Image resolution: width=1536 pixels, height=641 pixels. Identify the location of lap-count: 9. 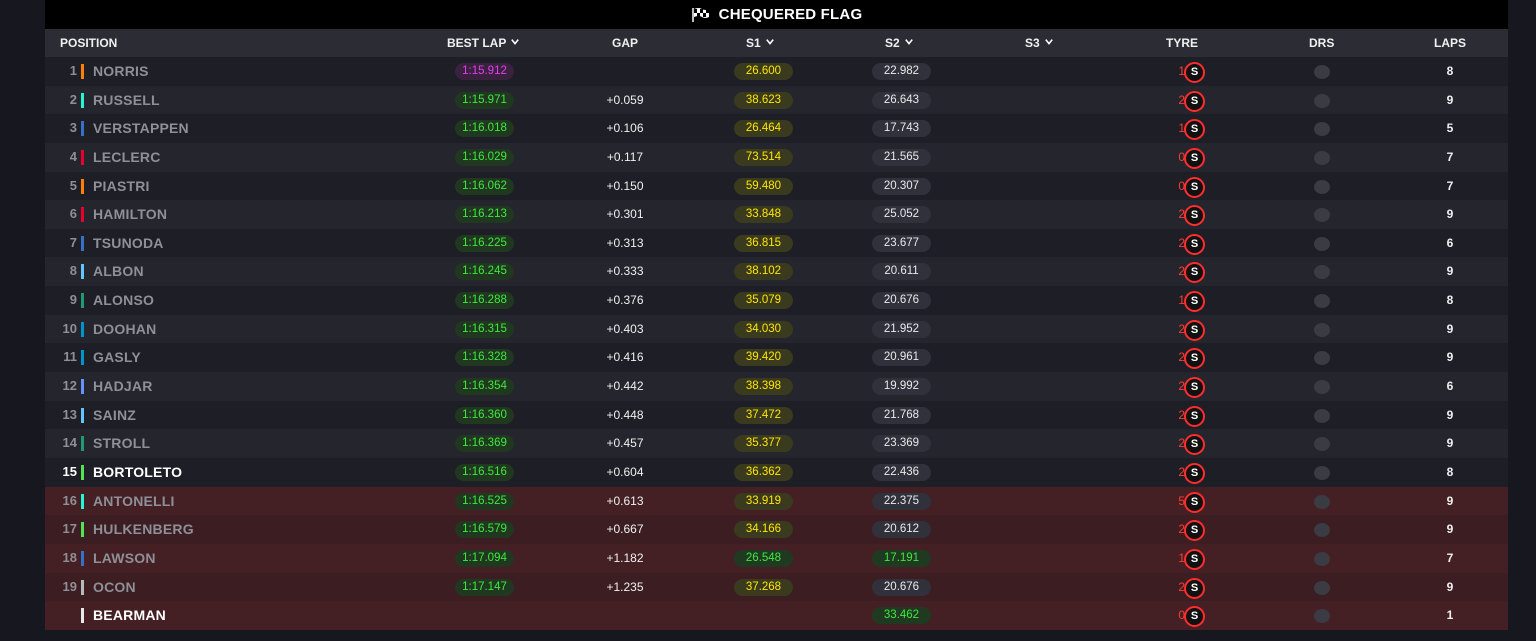
(1450, 271).